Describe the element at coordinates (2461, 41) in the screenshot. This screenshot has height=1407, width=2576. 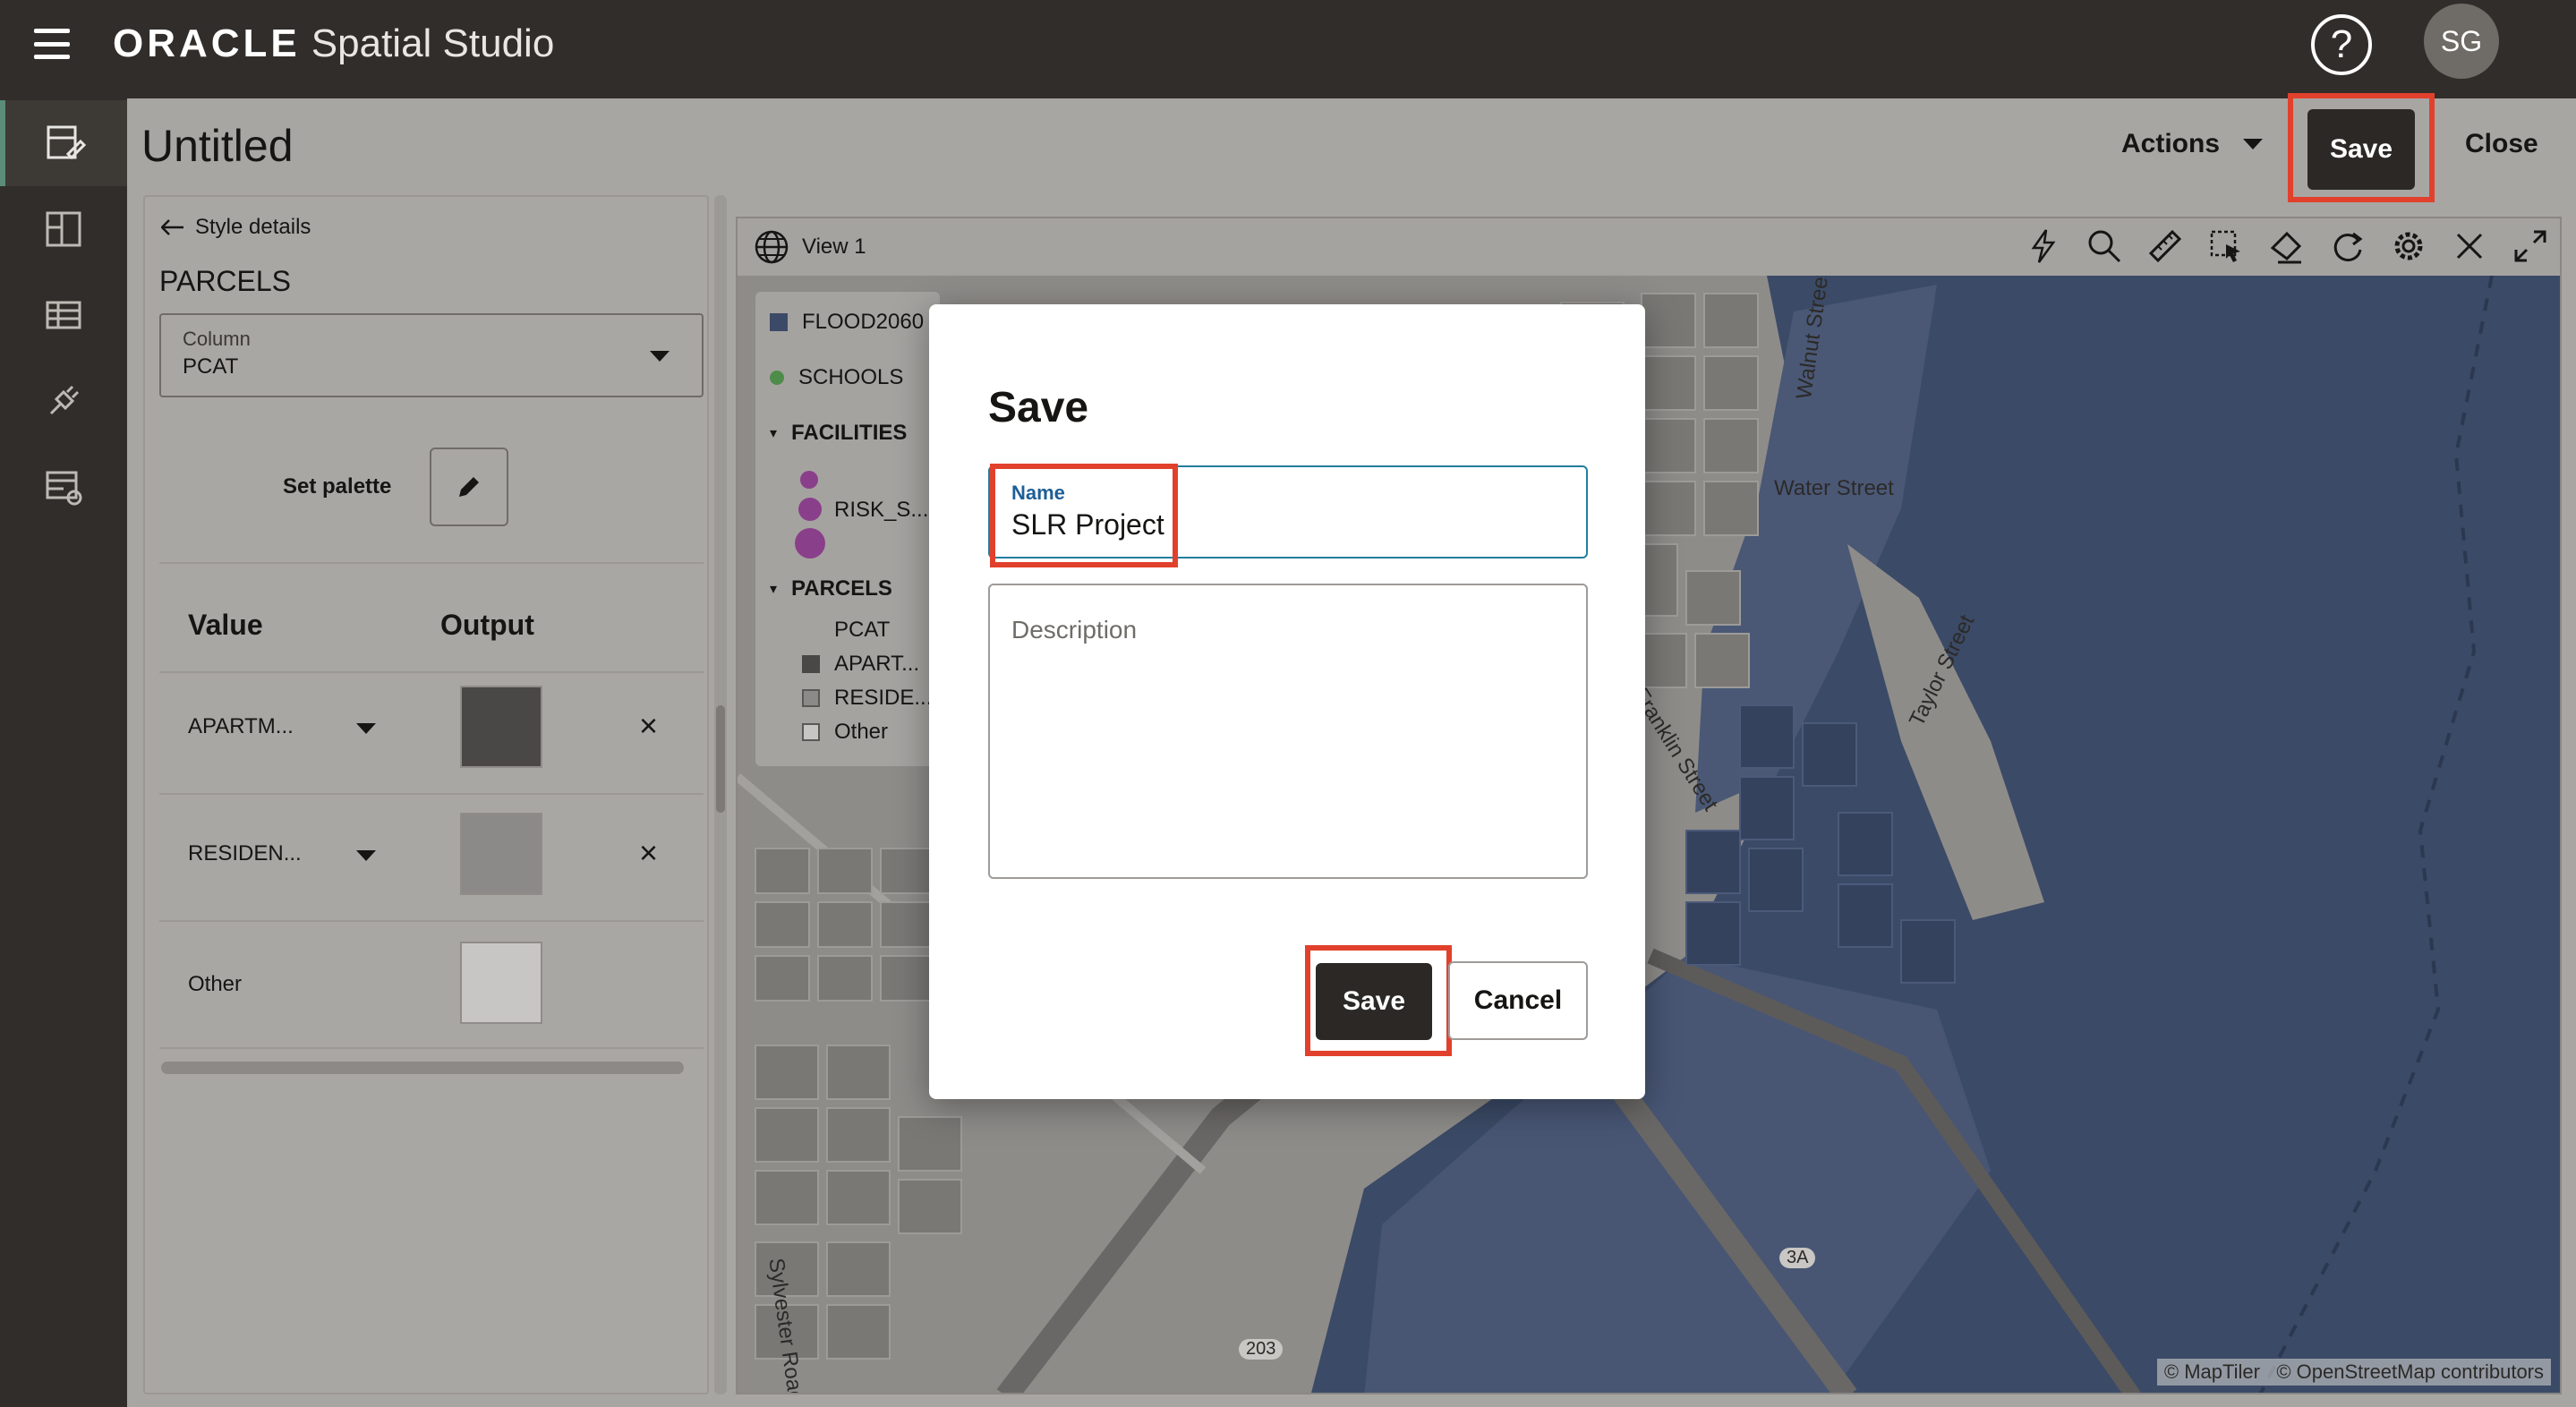
I see `user-avatar: SG` at that location.